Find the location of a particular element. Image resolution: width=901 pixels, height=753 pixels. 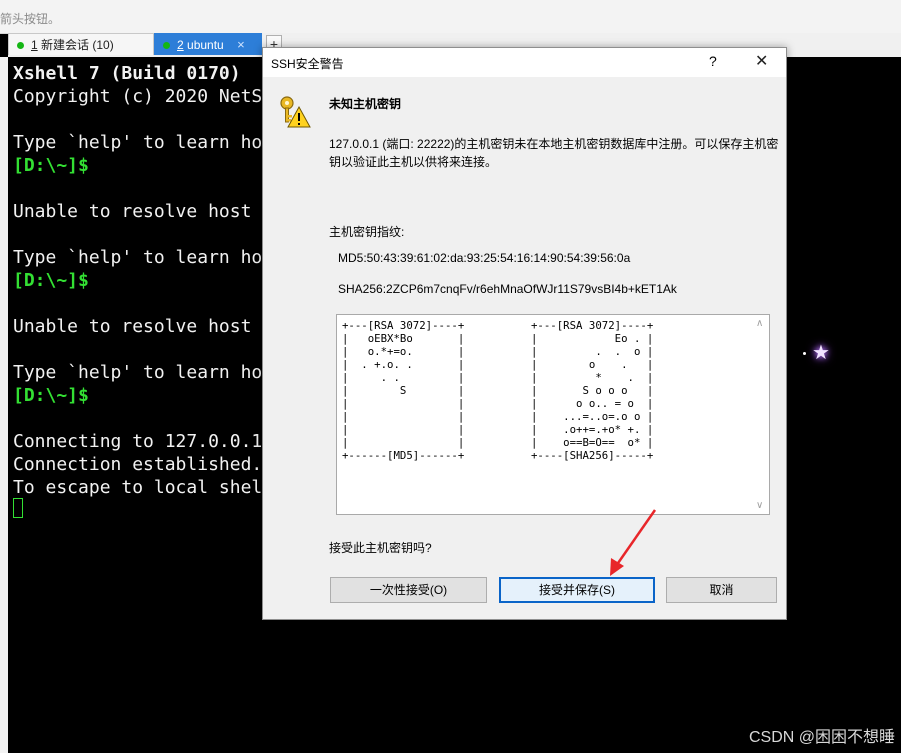

tab-label: ubuntu is located at coordinates (205, 45).